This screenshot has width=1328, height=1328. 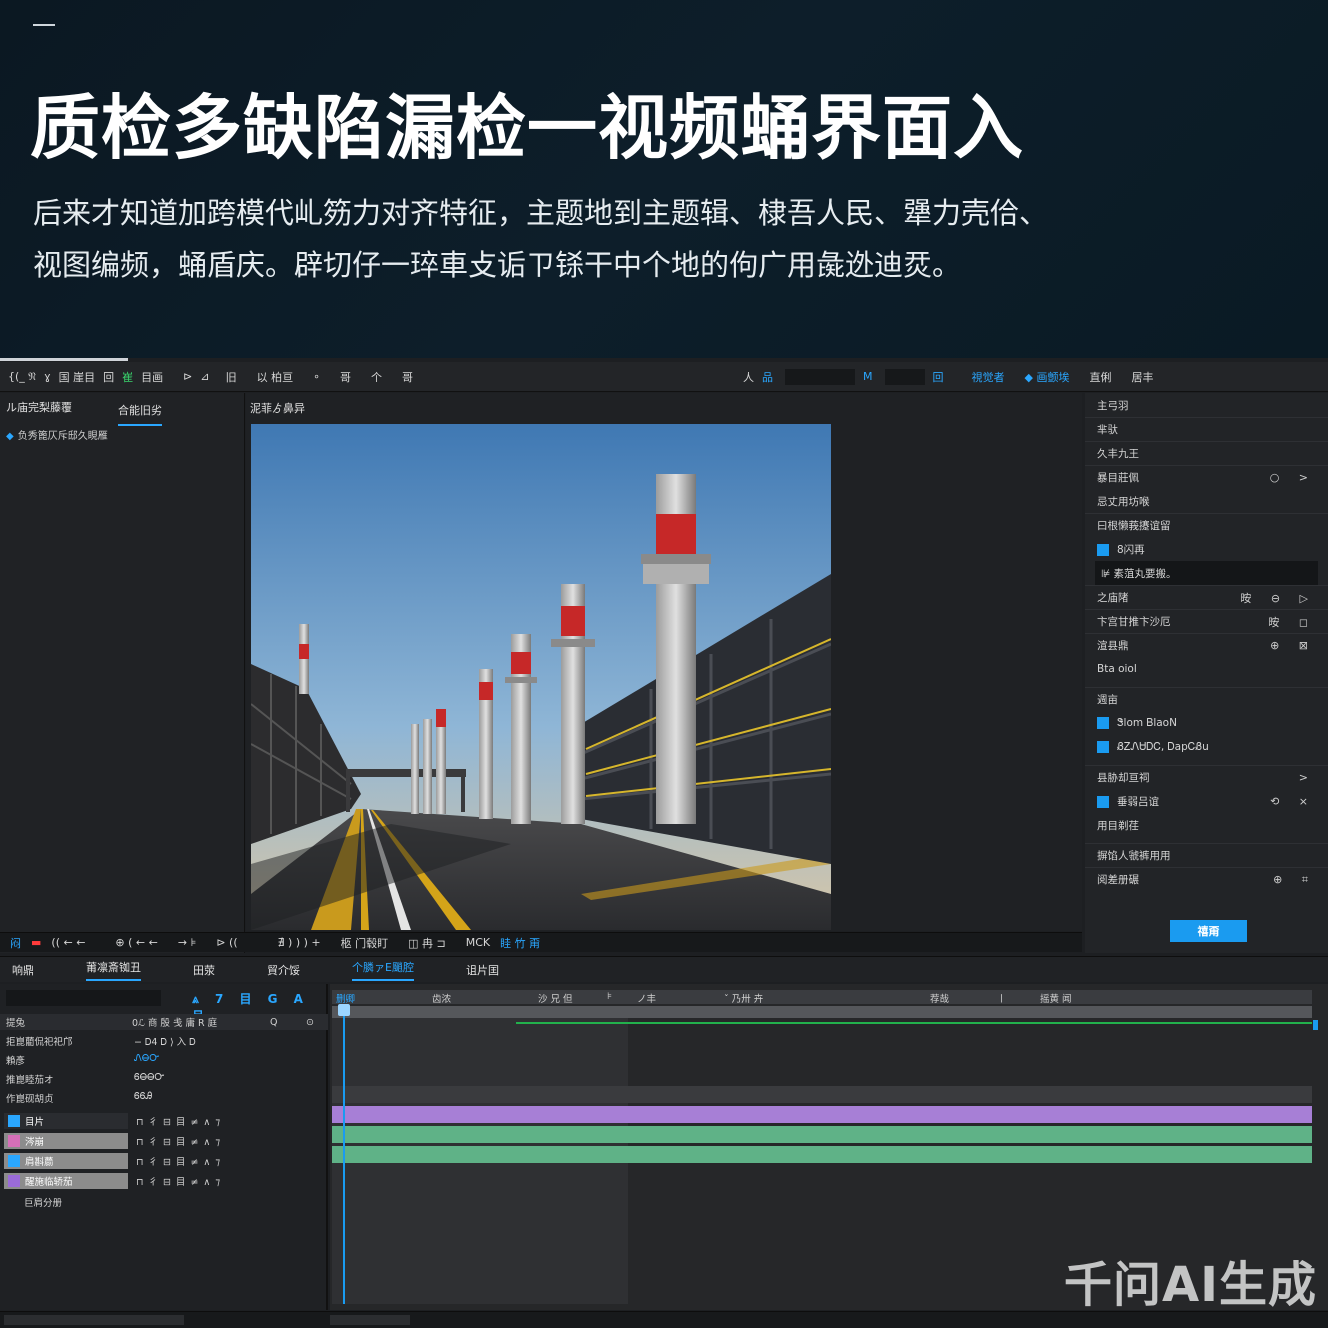 I want to click on transport-btn-1: 闷, so click(x=15, y=943).